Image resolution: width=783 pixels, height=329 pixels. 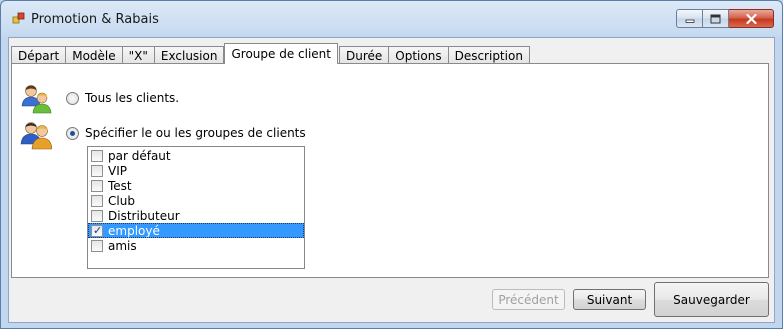 What do you see at coordinates (39, 55) in the screenshot?
I see `tab-depart: Départ` at bounding box center [39, 55].